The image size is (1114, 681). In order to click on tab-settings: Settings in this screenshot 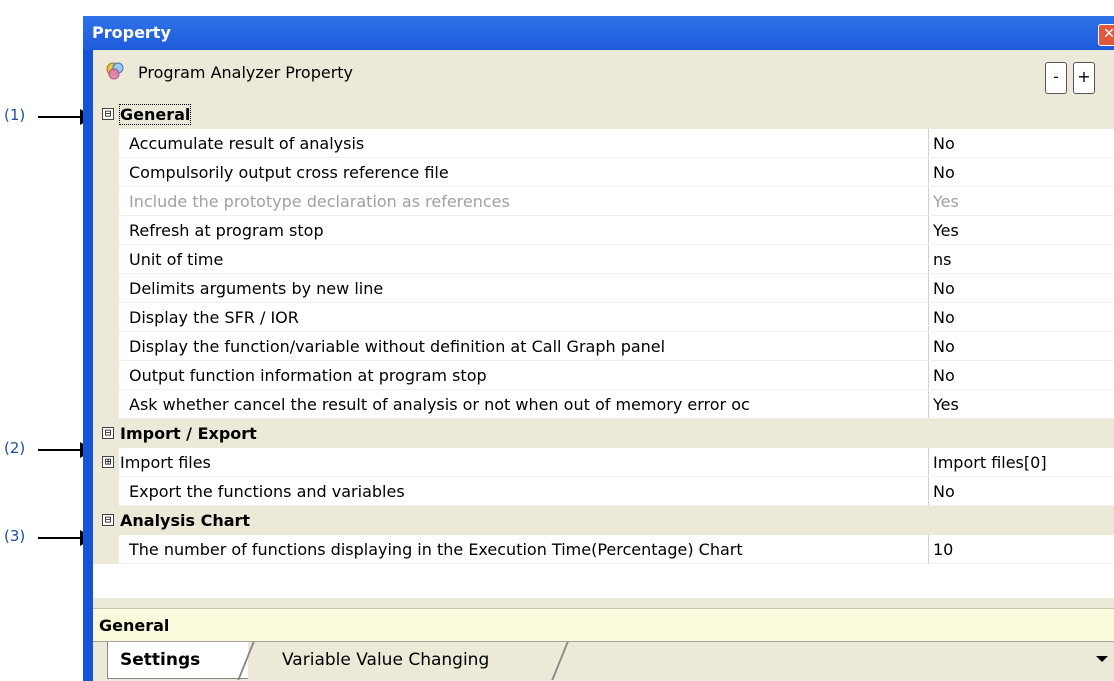, I will do `click(177, 660)`.